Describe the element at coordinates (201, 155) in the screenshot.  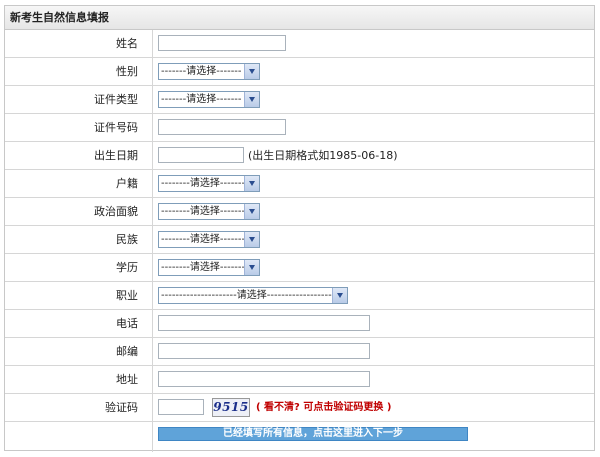
I see `birth-date-input` at that location.